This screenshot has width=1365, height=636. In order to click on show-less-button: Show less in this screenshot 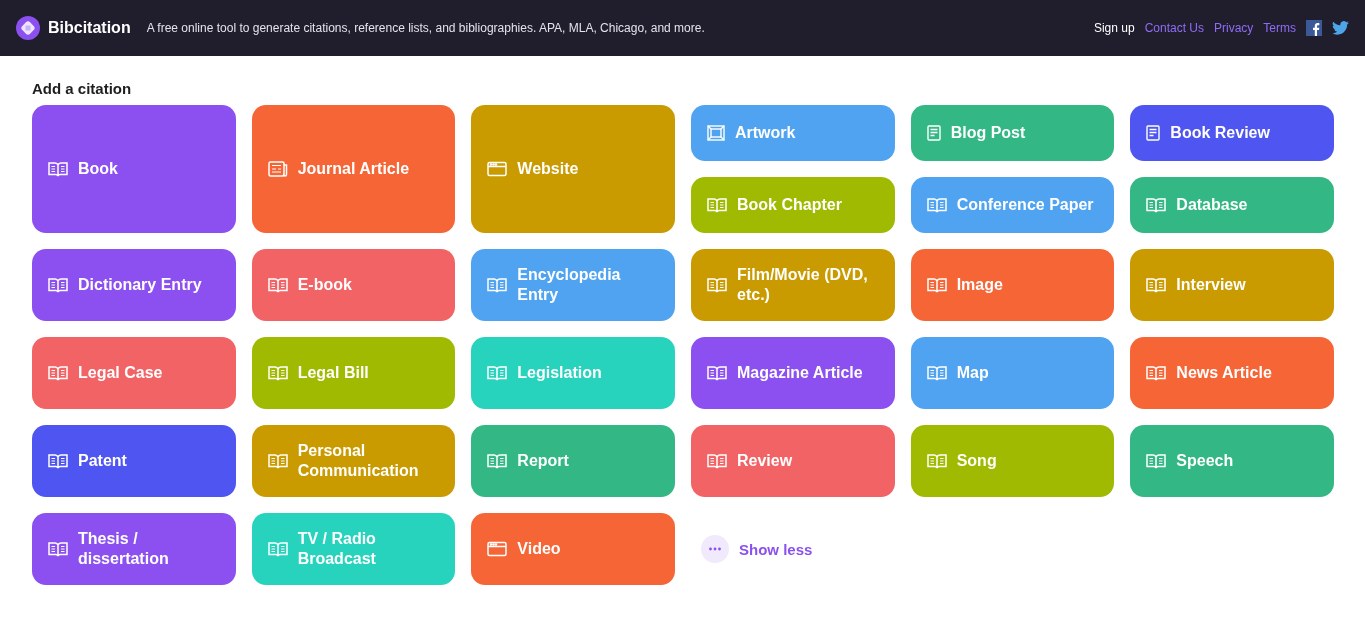, I will do `click(793, 549)`.